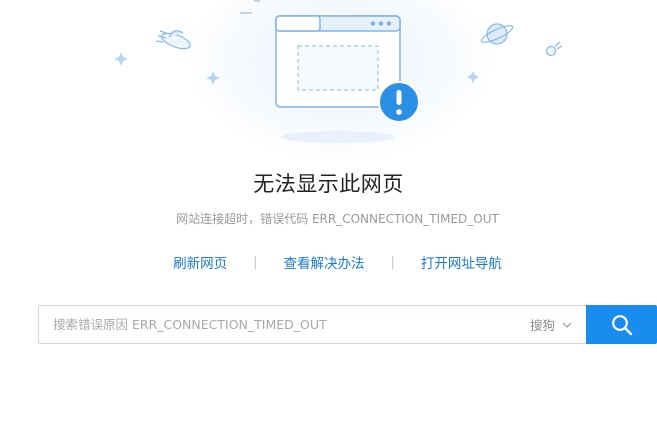  What do you see at coordinates (284, 324) in the screenshot?
I see `search-input` at bounding box center [284, 324].